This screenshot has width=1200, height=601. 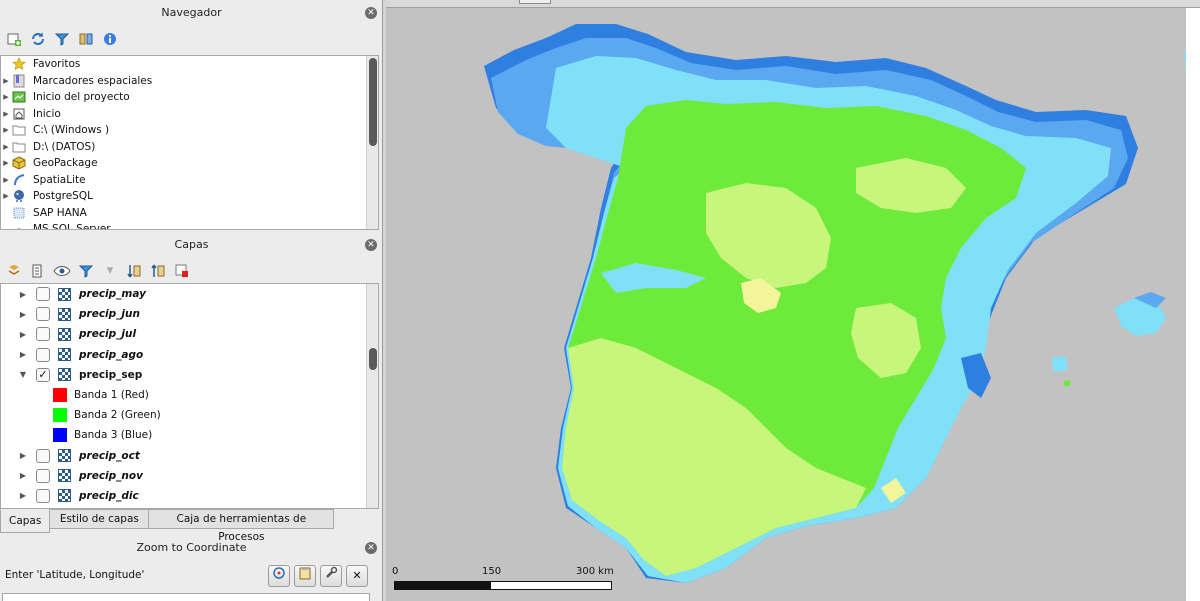 I want to click on coordinate-input, so click(x=186, y=597).